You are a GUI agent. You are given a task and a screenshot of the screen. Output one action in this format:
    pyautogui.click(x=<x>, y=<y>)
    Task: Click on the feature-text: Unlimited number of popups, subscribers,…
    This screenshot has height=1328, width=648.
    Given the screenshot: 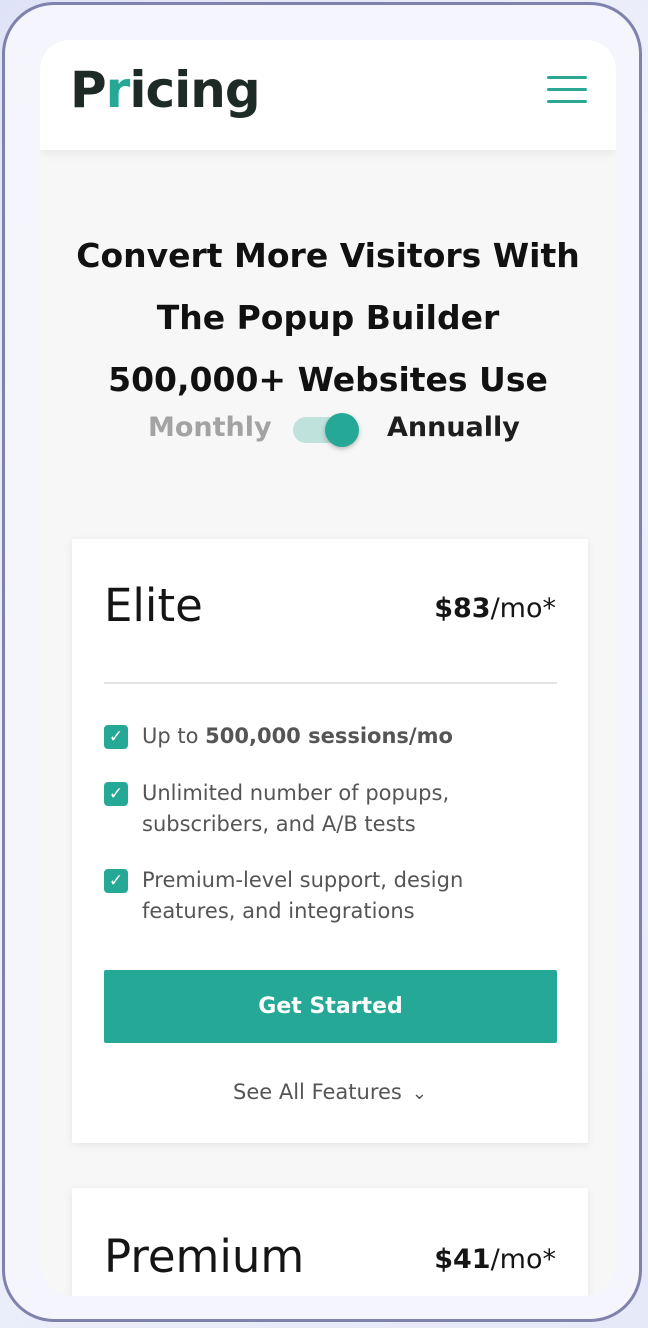 What is the action you would take?
    pyautogui.click(x=296, y=808)
    